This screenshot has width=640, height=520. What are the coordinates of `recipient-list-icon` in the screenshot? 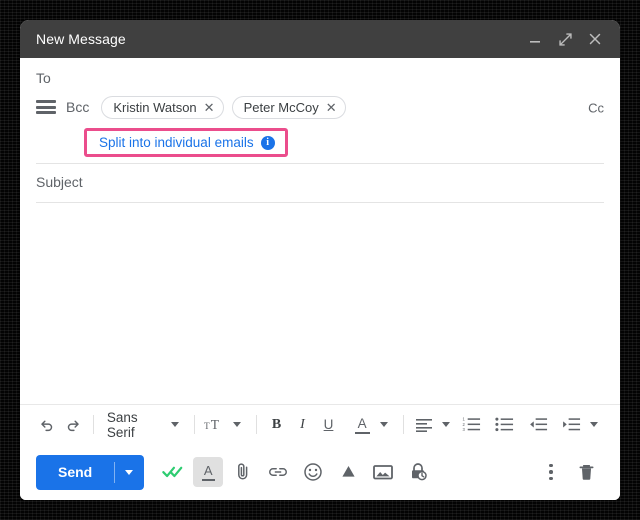 It's located at (46, 107).